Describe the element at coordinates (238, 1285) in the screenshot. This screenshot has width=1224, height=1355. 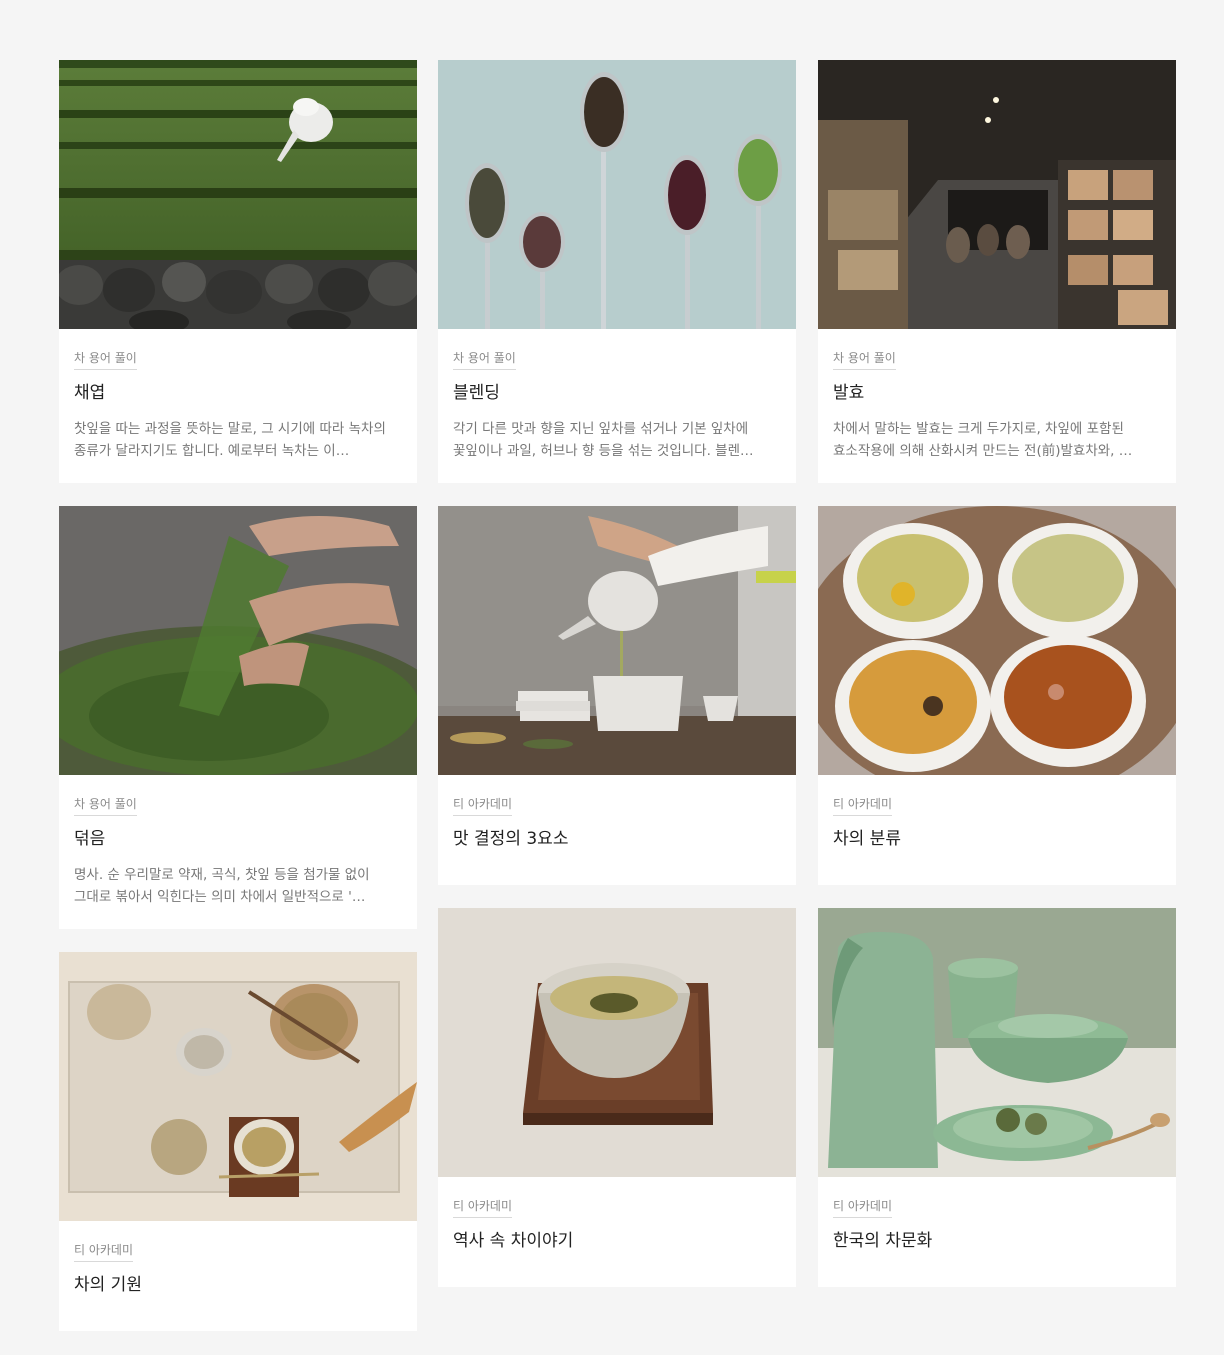
I see `card-title: 차의 기원` at that location.